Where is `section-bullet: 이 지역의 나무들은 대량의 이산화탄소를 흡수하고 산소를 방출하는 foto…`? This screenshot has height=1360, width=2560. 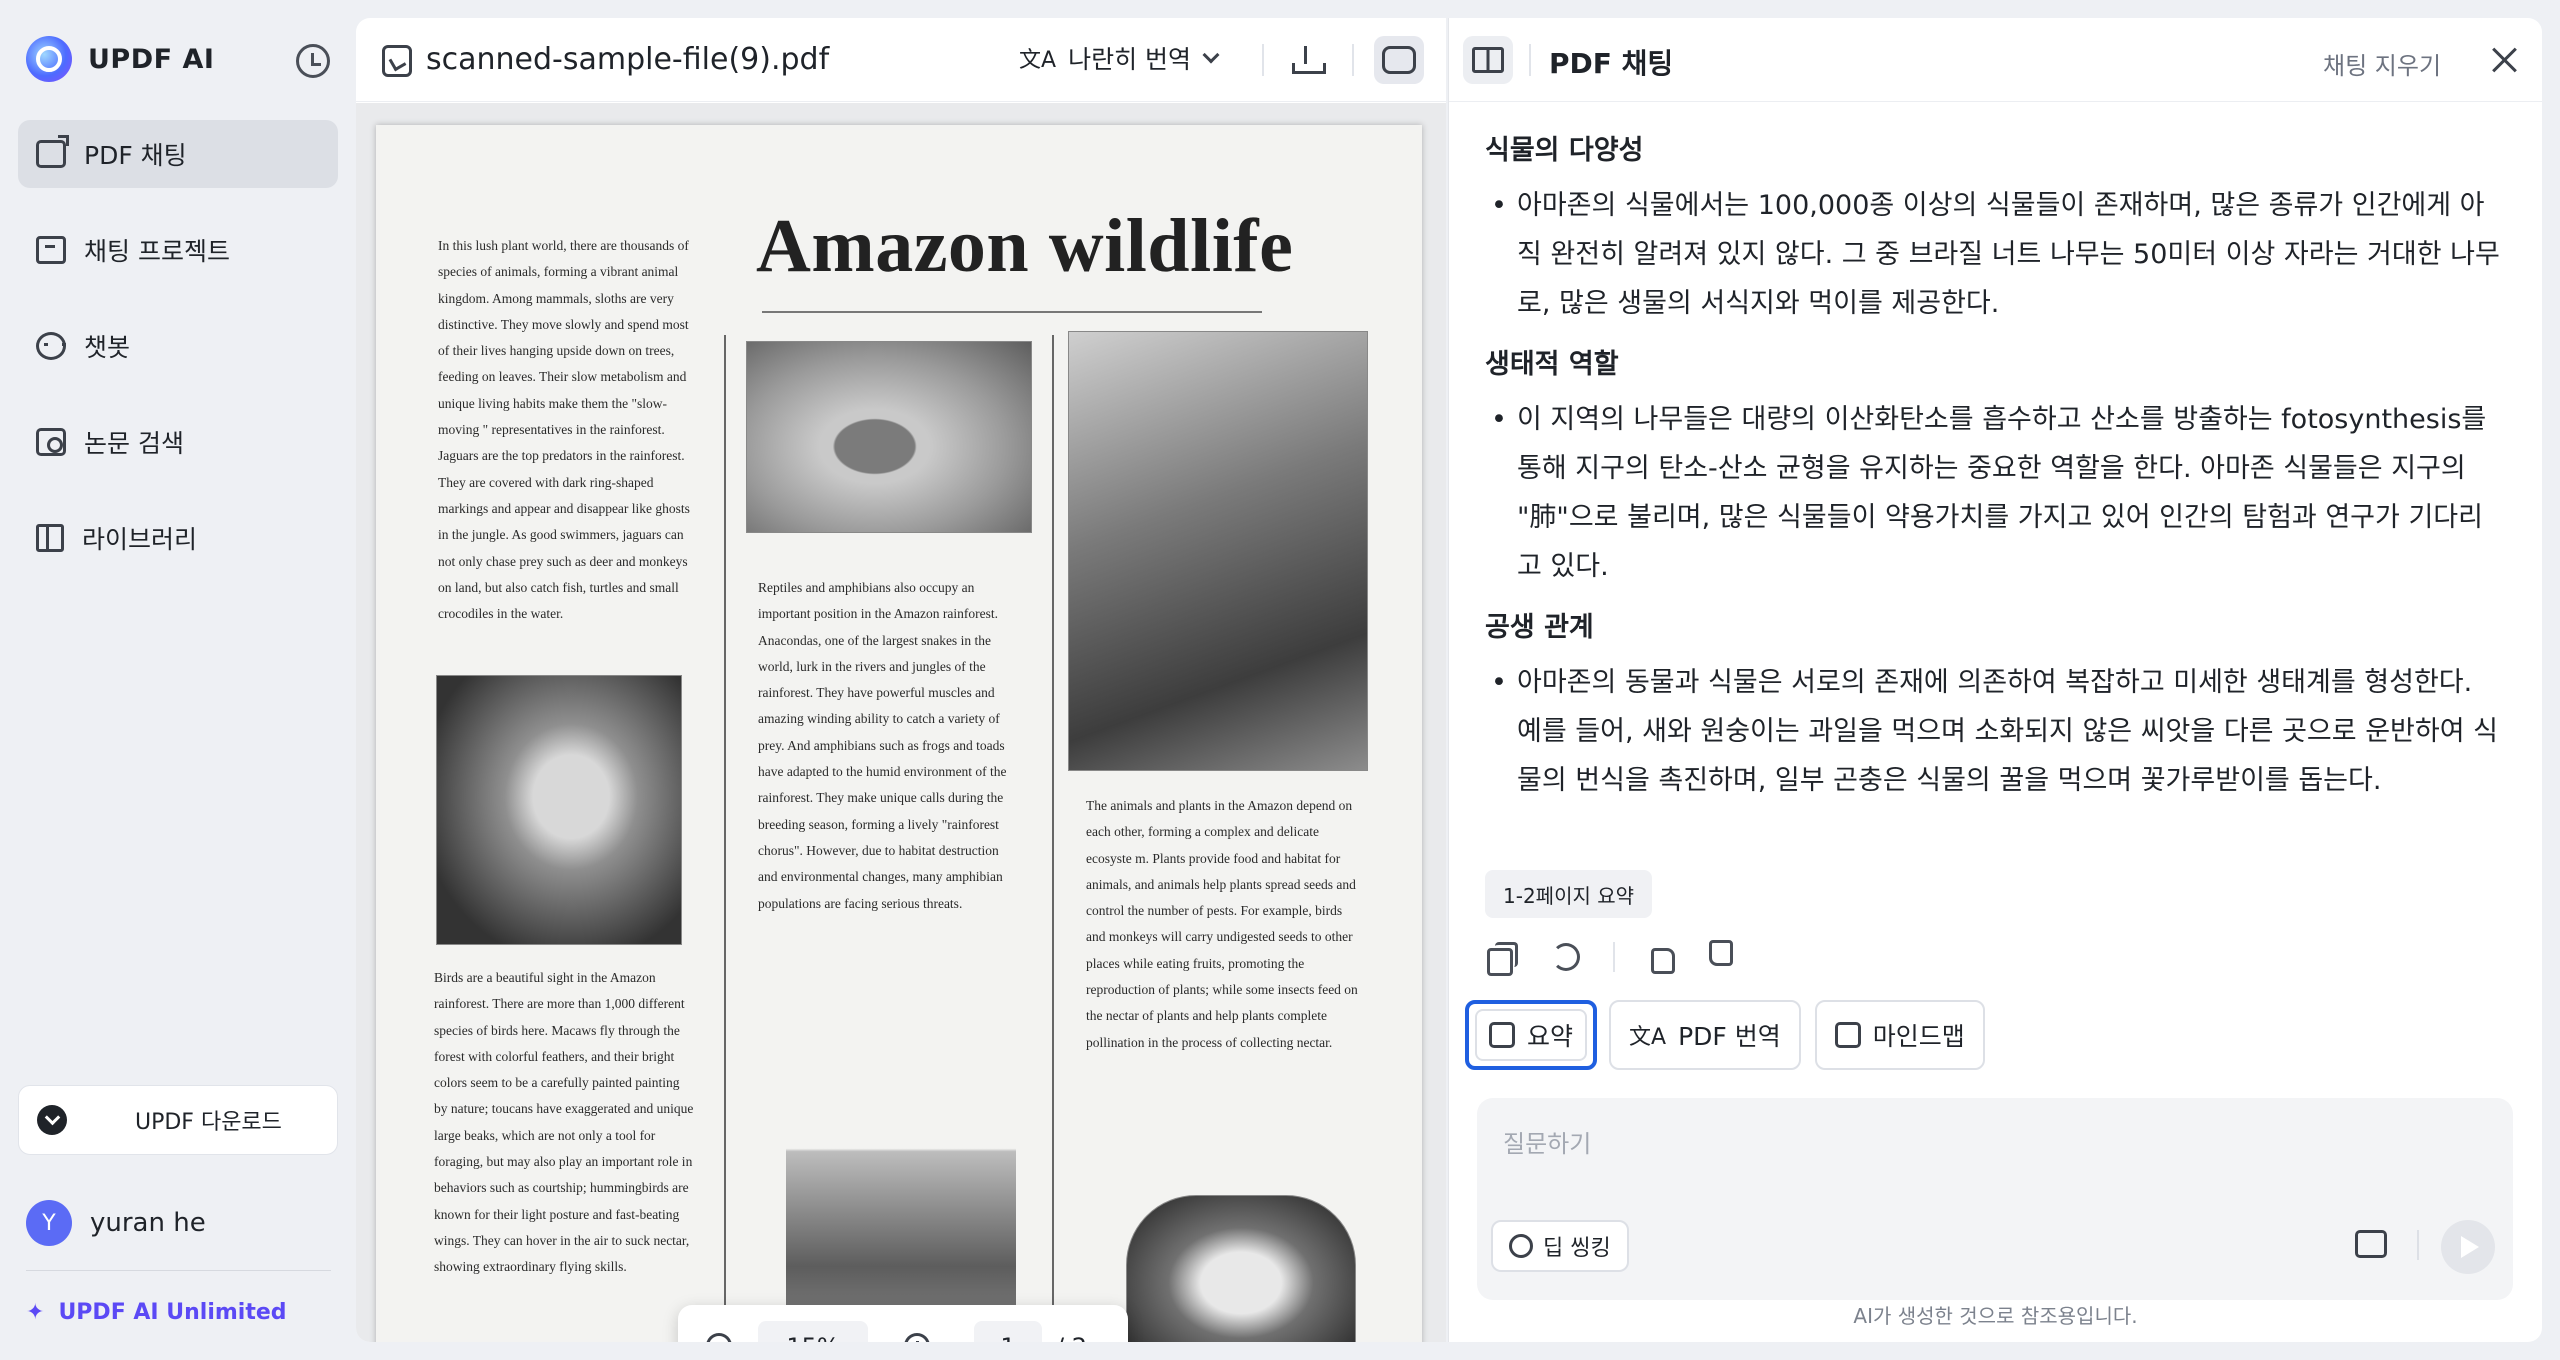
section-bullet: 이 지역의 나무들은 대량의 이산화탄소를 흡수하고 산소를 방출하는 foto… is located at coordinates (1995, 493).